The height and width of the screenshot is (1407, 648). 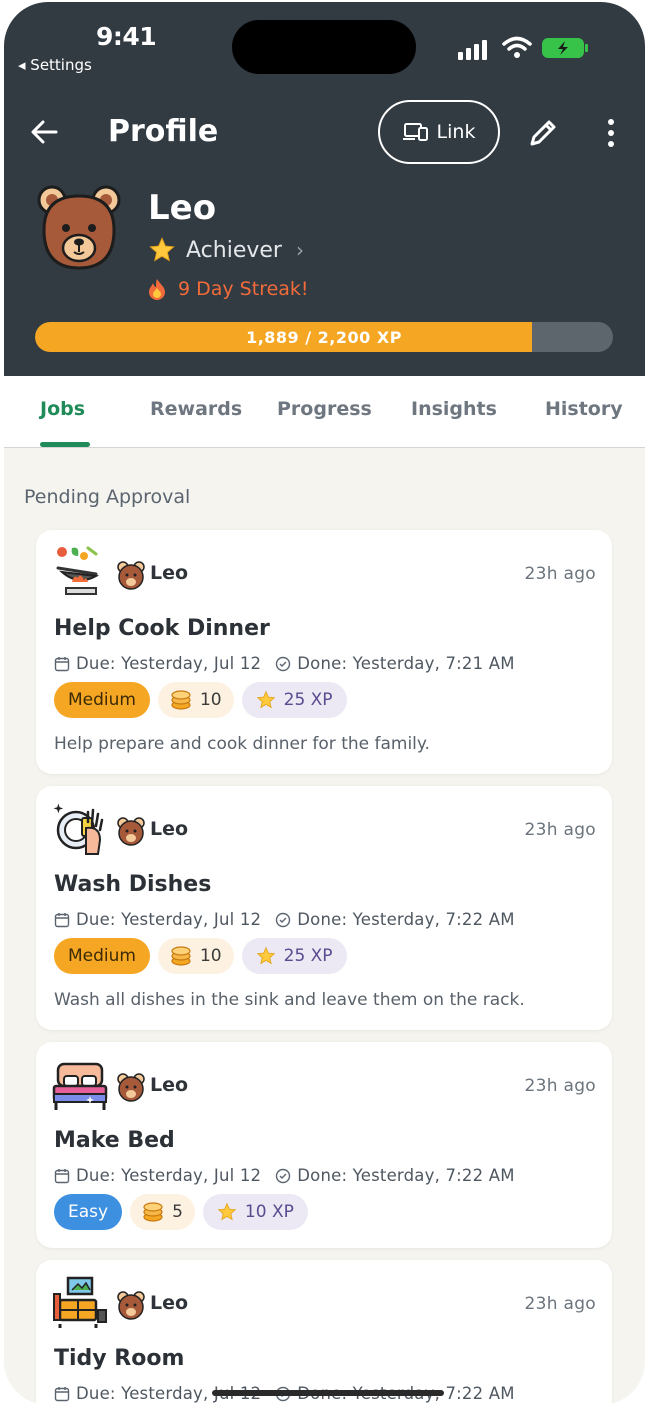 What do you see at coordinates (196, 409) in the screenshot?
I see `tab-rewards: Rewards` at bounding box center [196, 409].